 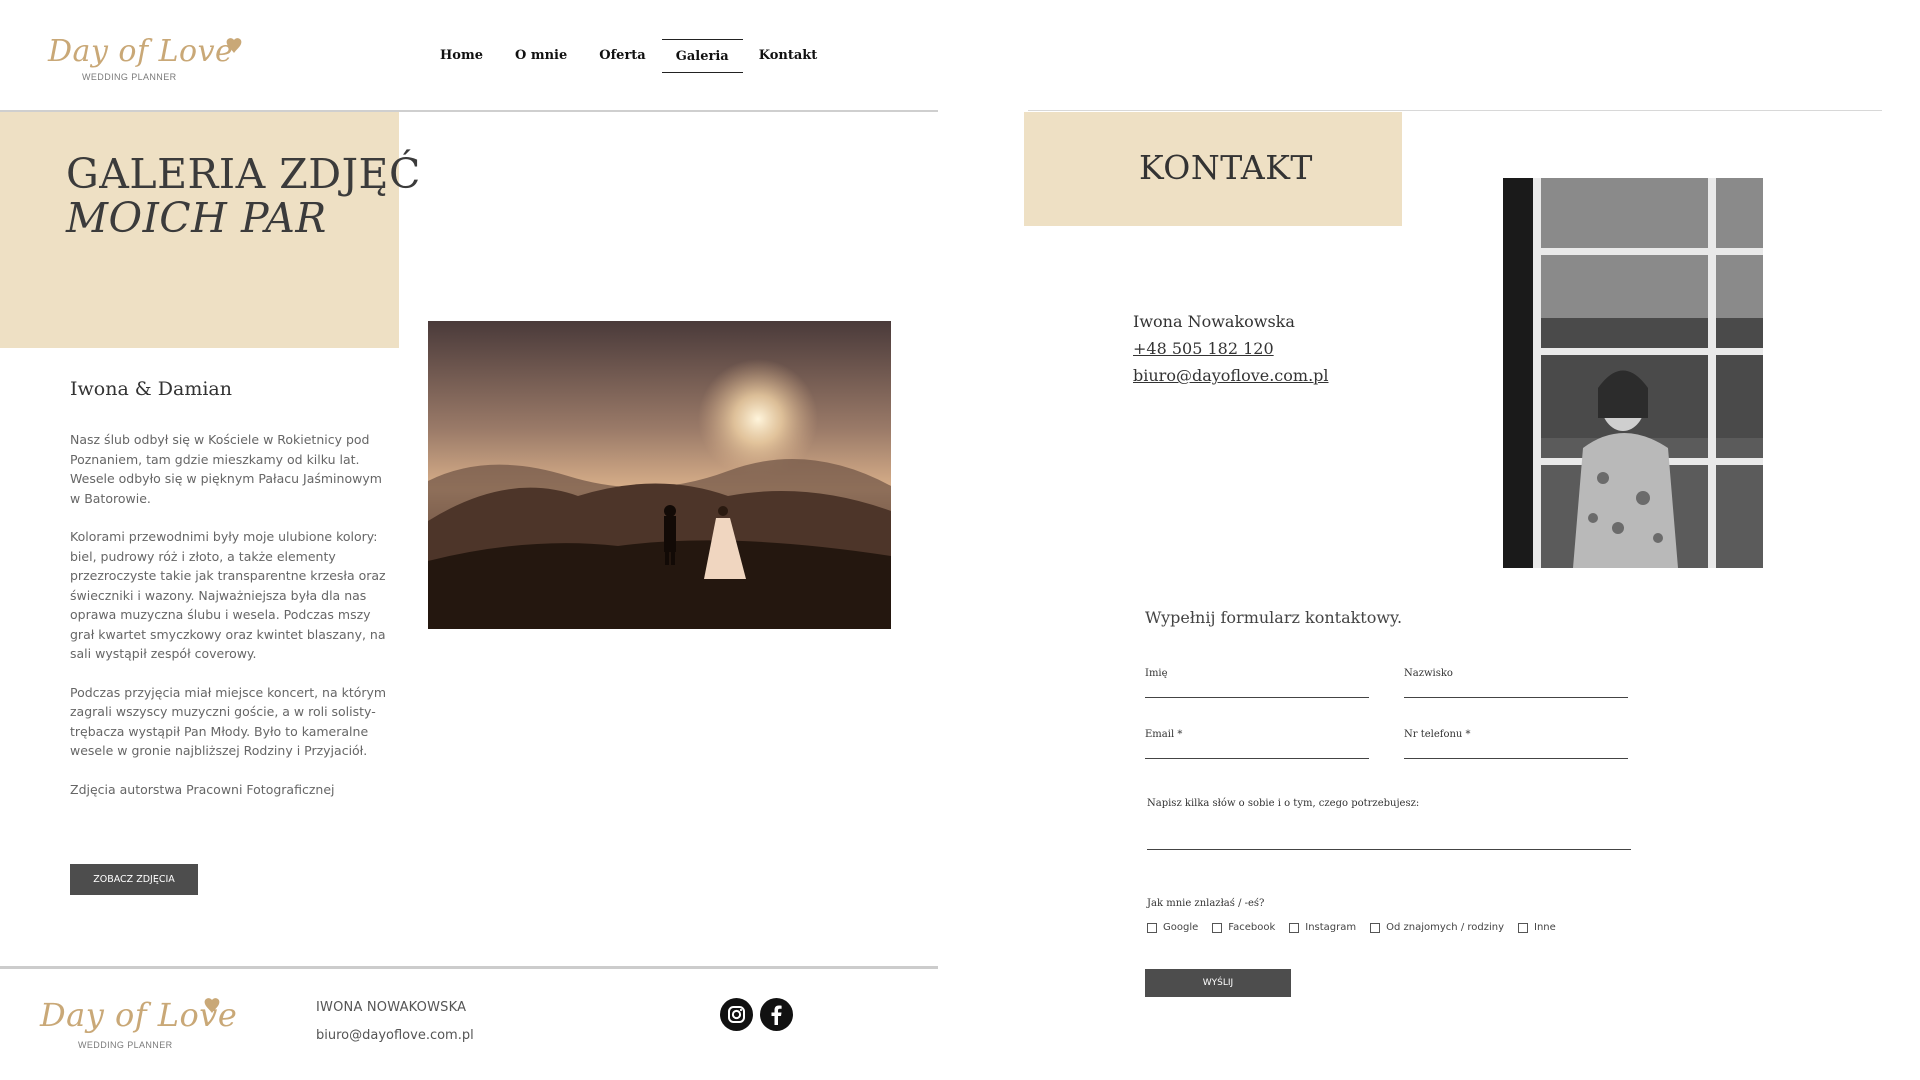 I want to click on footer-divider, so click(x=469, y=967).